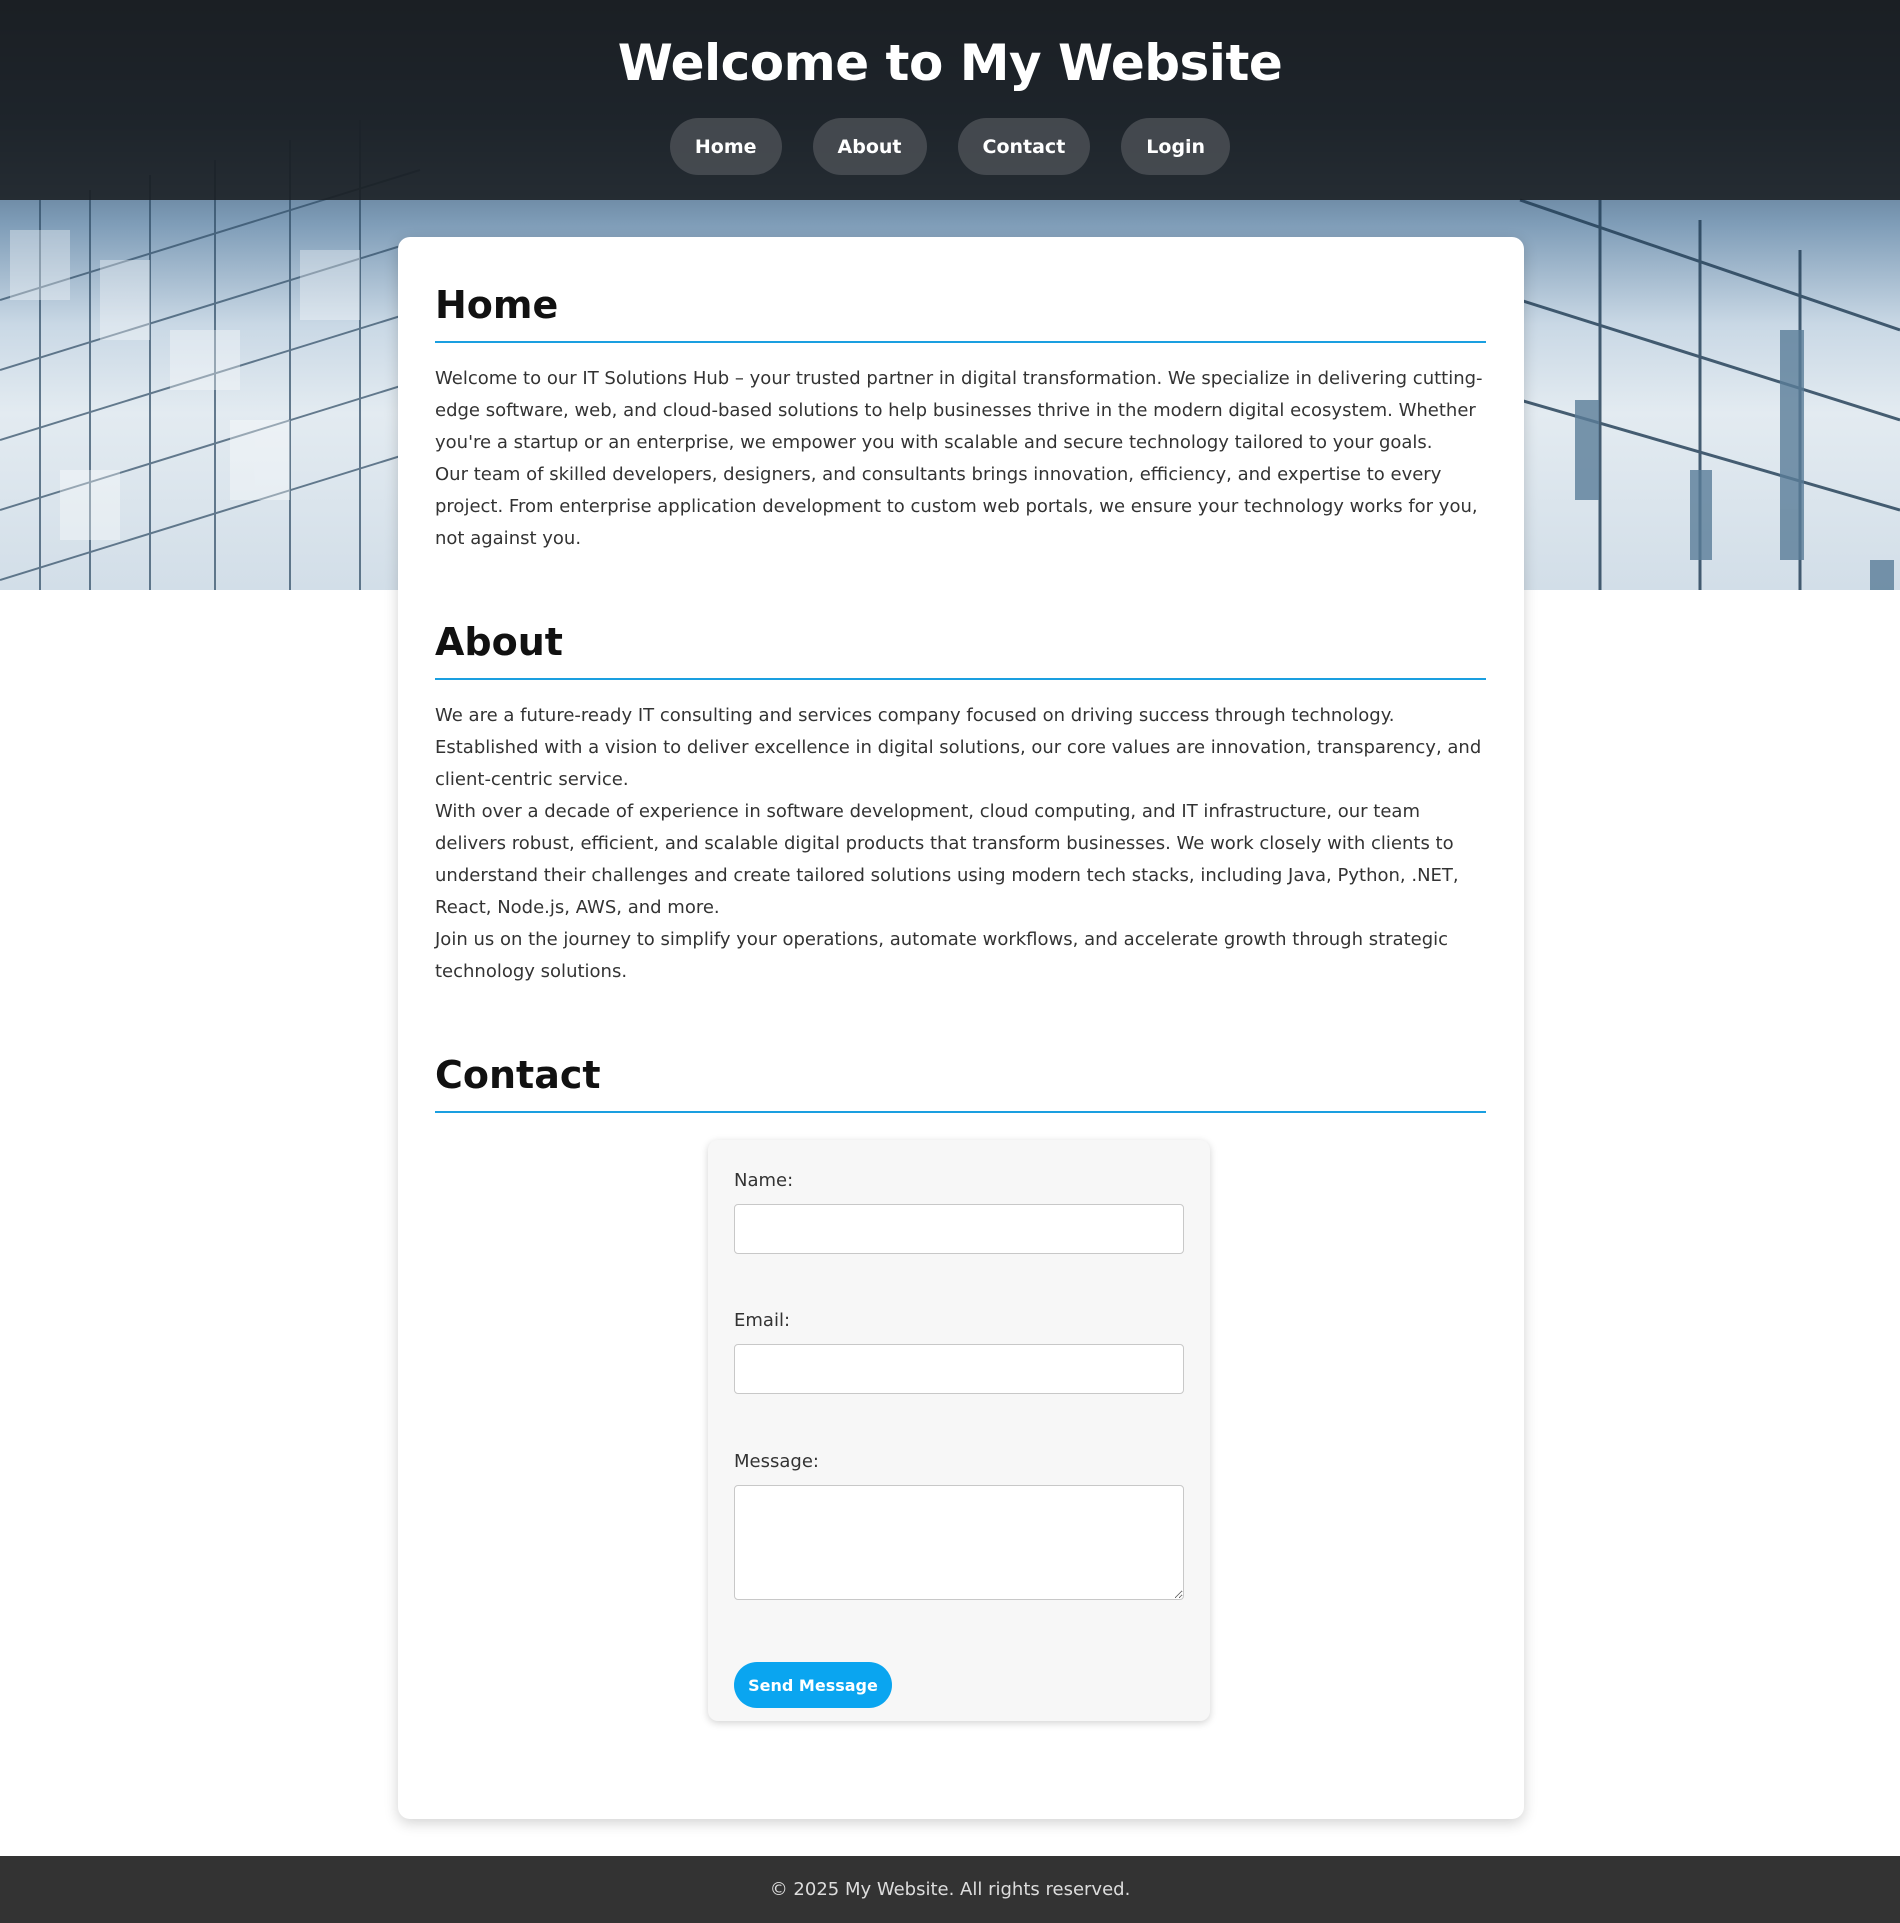  Describe the element at coordinates (813, 1685) in the screenshot. I see `send-message-button: Send Message` at that location.